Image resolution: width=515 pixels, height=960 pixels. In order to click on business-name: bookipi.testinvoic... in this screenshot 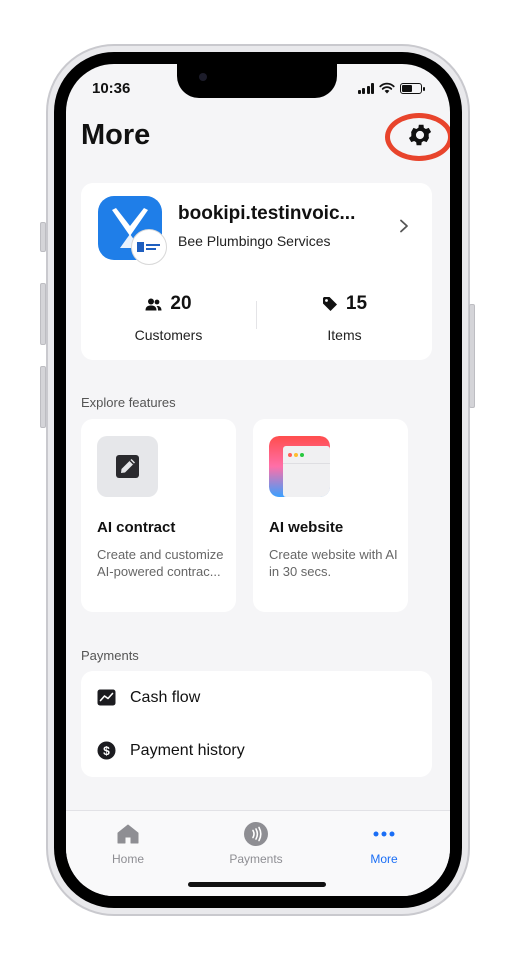, I will do `click(267, 213)`.